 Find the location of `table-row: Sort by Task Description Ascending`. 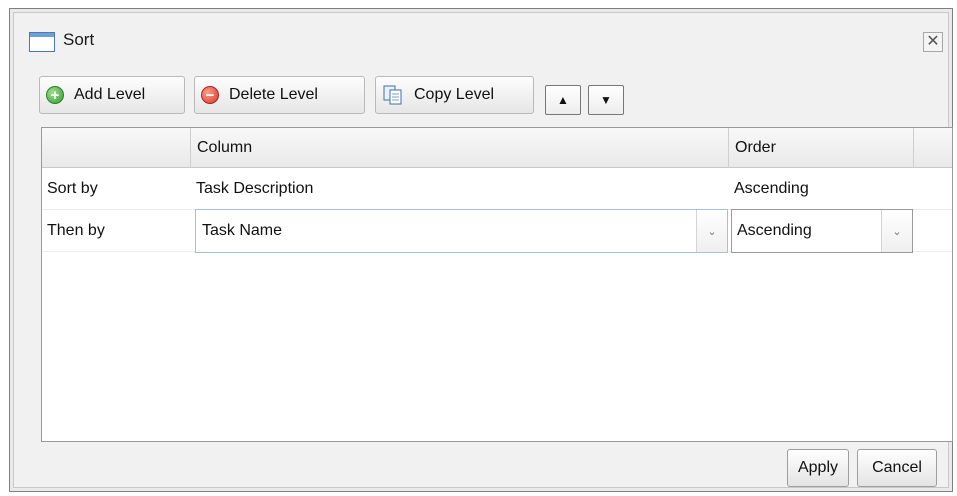

table-row: Sort by Task Description Ascending is located at coordinates (497, 189).